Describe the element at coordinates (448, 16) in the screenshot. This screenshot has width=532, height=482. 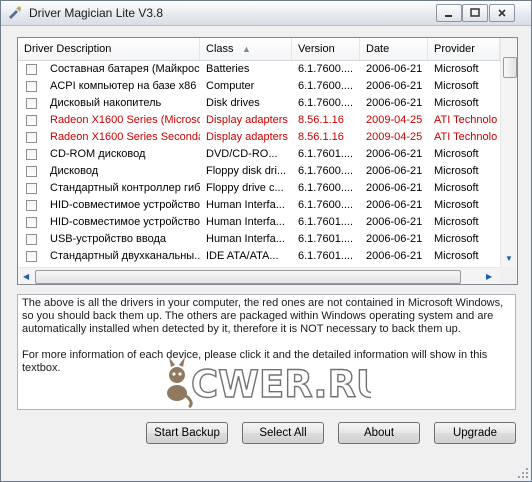
I see `minimize-icon` at that location.